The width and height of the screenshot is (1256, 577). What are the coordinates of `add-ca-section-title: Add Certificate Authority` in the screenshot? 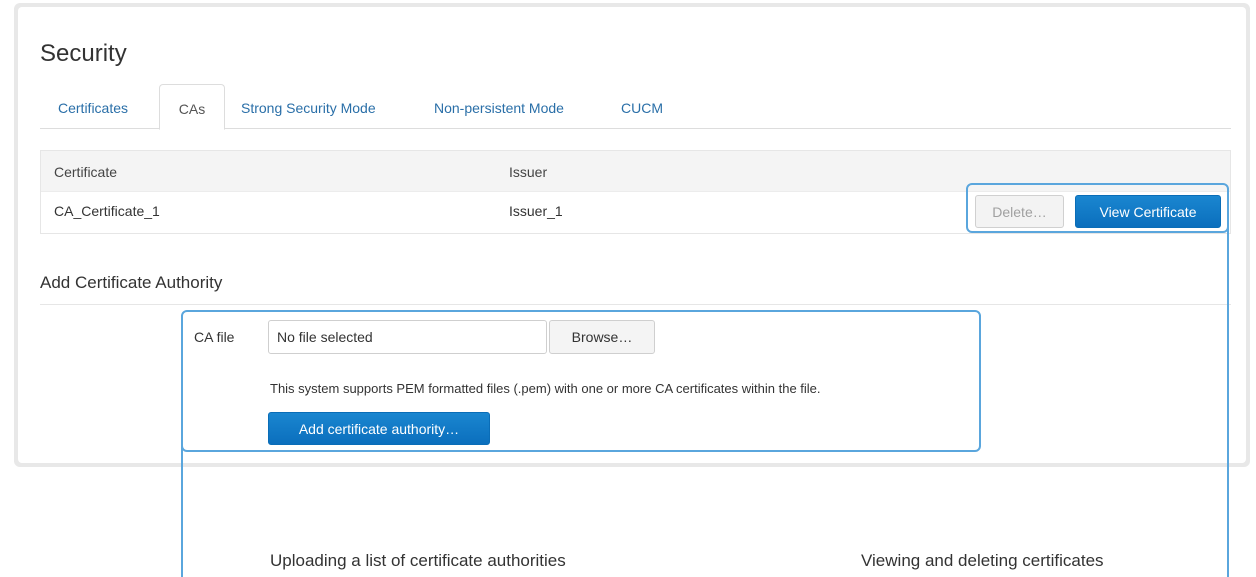 It's located at (131, 282).